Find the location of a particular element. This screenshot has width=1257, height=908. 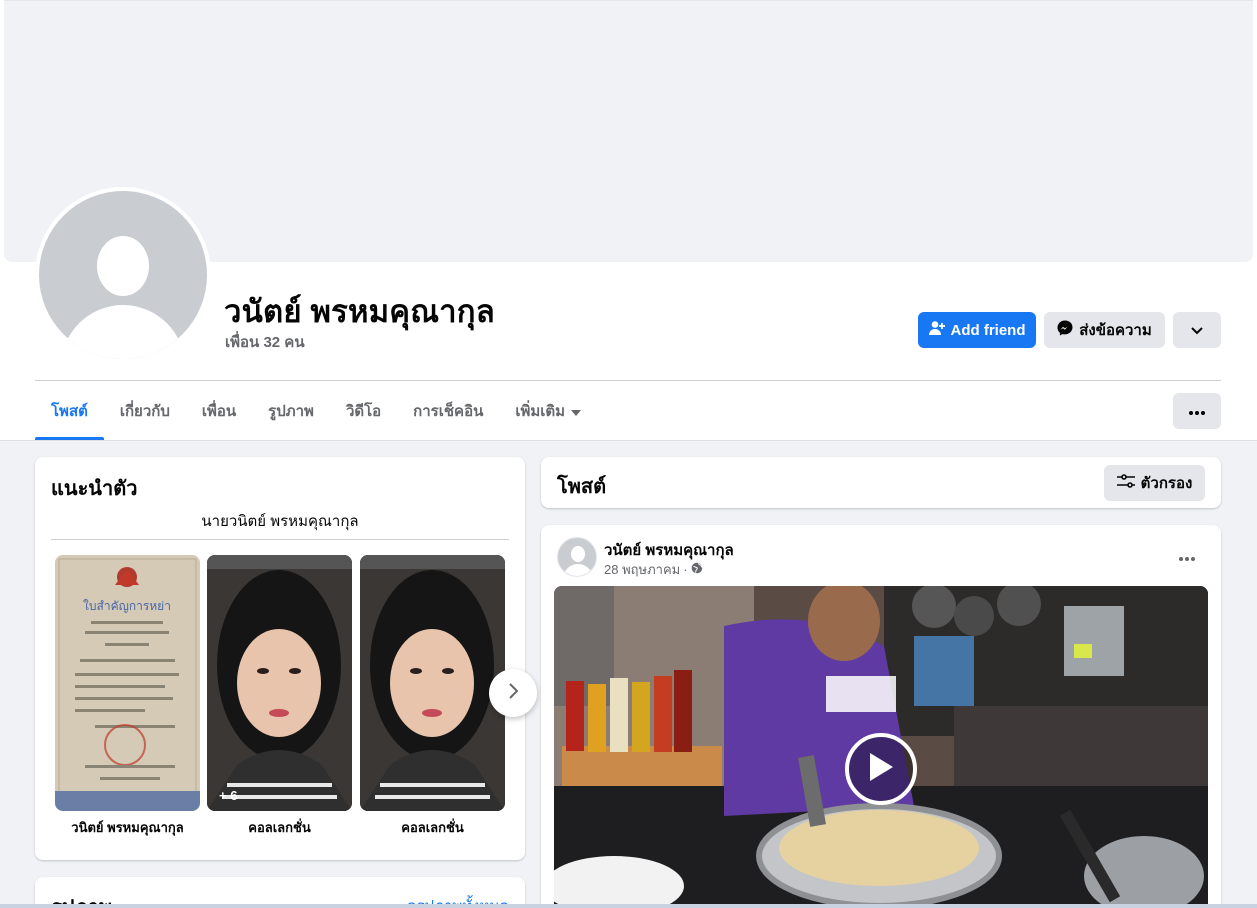

featured-next-button is located at coordinates (513, 693).